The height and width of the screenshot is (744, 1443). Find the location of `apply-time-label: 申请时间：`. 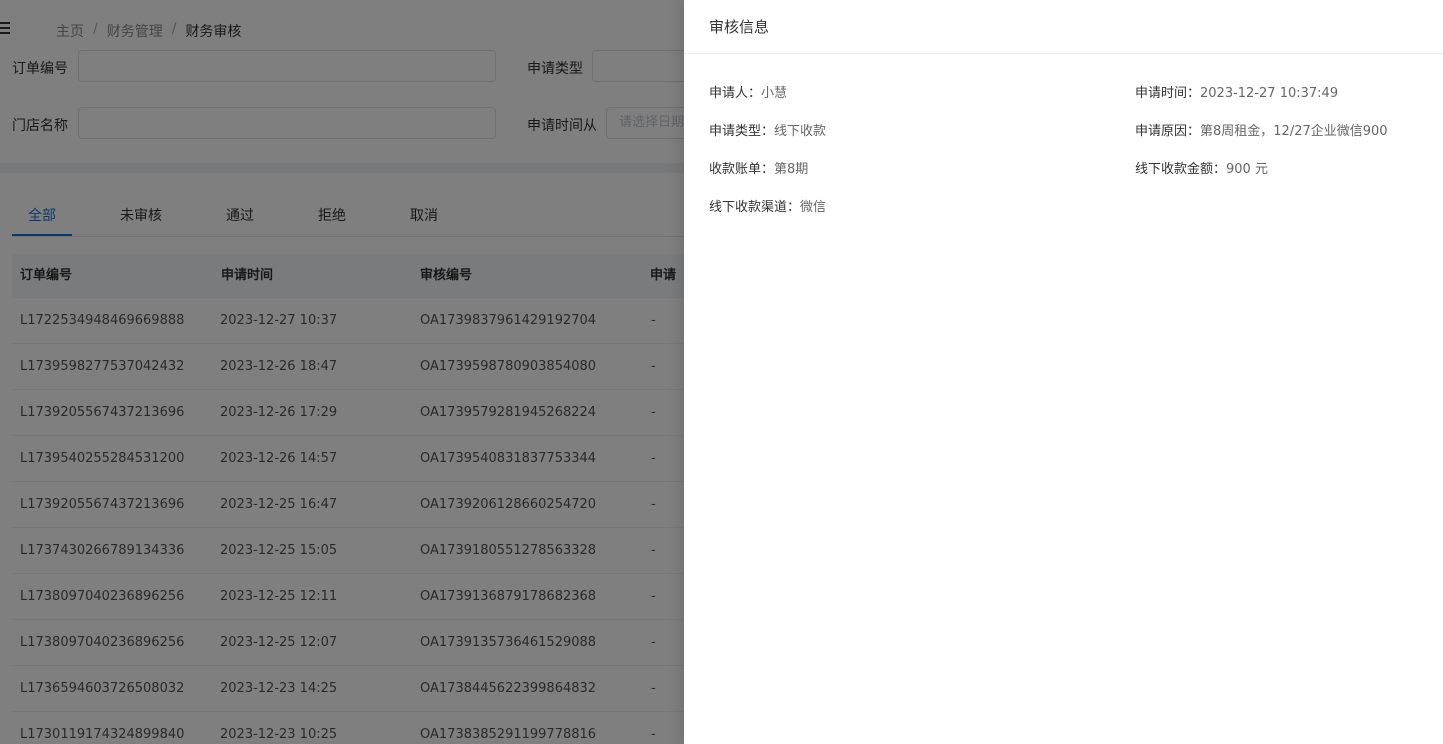

apply-time-label: 申请时间： is located at coordinates (1168, 93).